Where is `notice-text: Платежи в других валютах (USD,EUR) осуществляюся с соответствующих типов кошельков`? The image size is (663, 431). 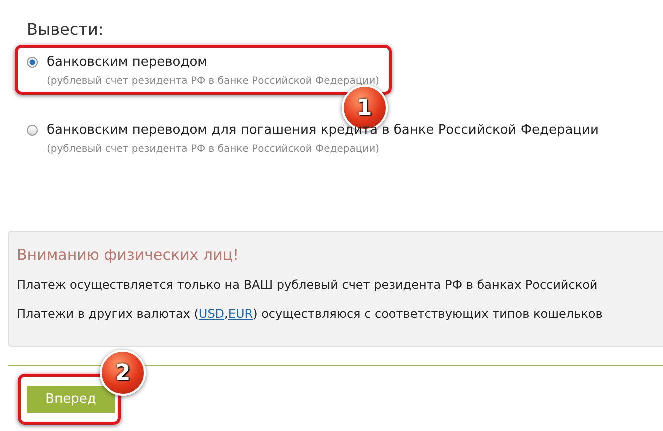 notice-text: Платежи в других валютах (USD,EUR) осуществляюся с соответствующих типов кошельков is located at coordinates (310, 314).